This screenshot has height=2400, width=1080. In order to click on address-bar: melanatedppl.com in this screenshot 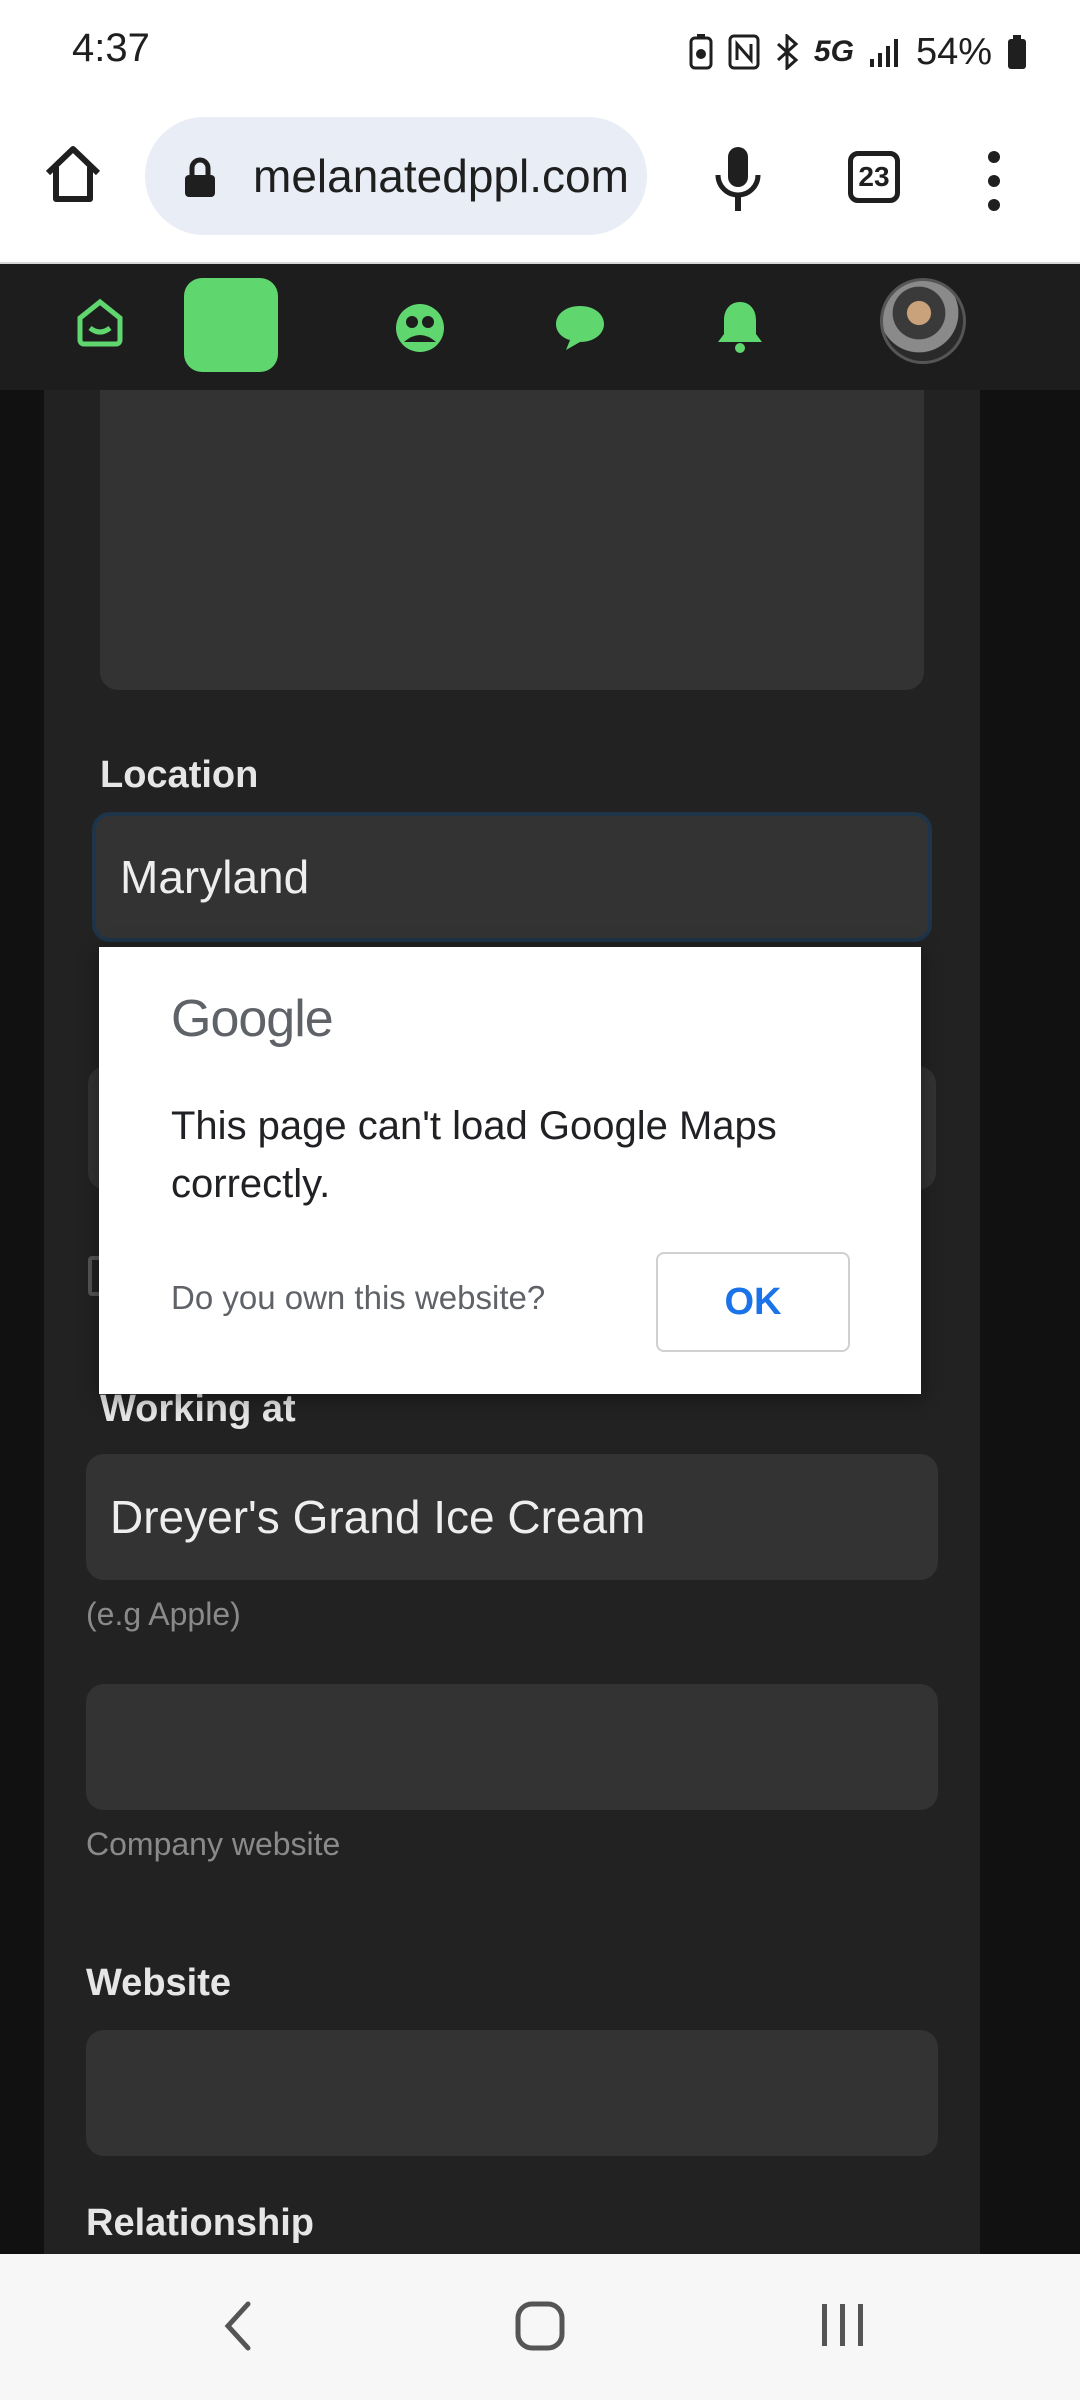, I will do `click(396, 176)`.